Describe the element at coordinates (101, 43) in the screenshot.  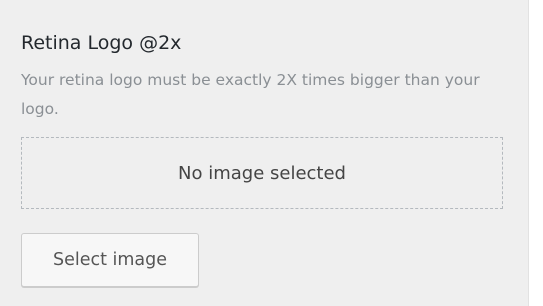
I see `control-title: Retina Logo @2x` at that location.